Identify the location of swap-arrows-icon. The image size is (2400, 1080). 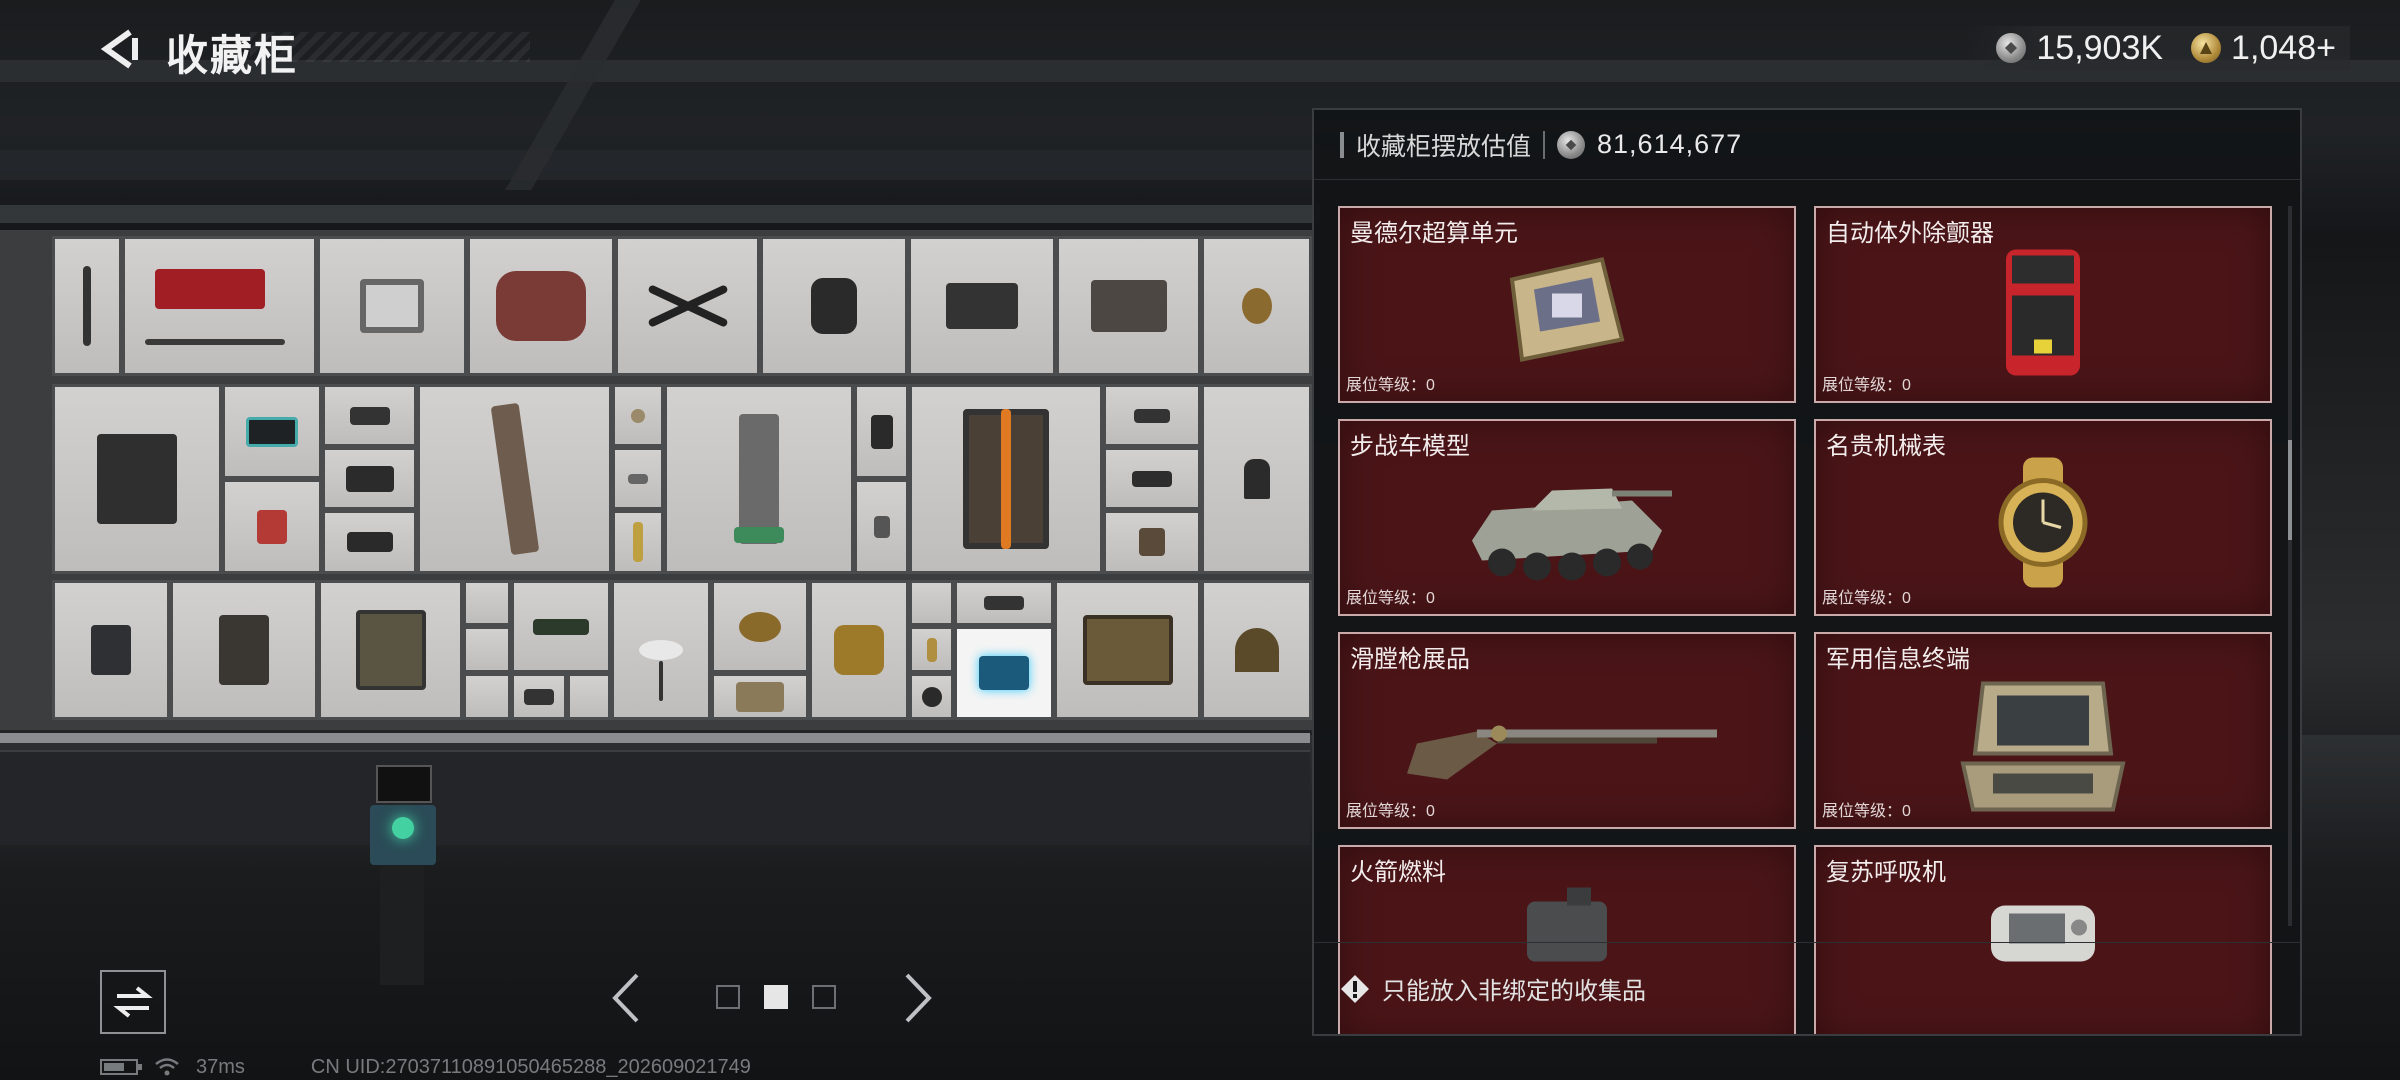
(133, 1002).